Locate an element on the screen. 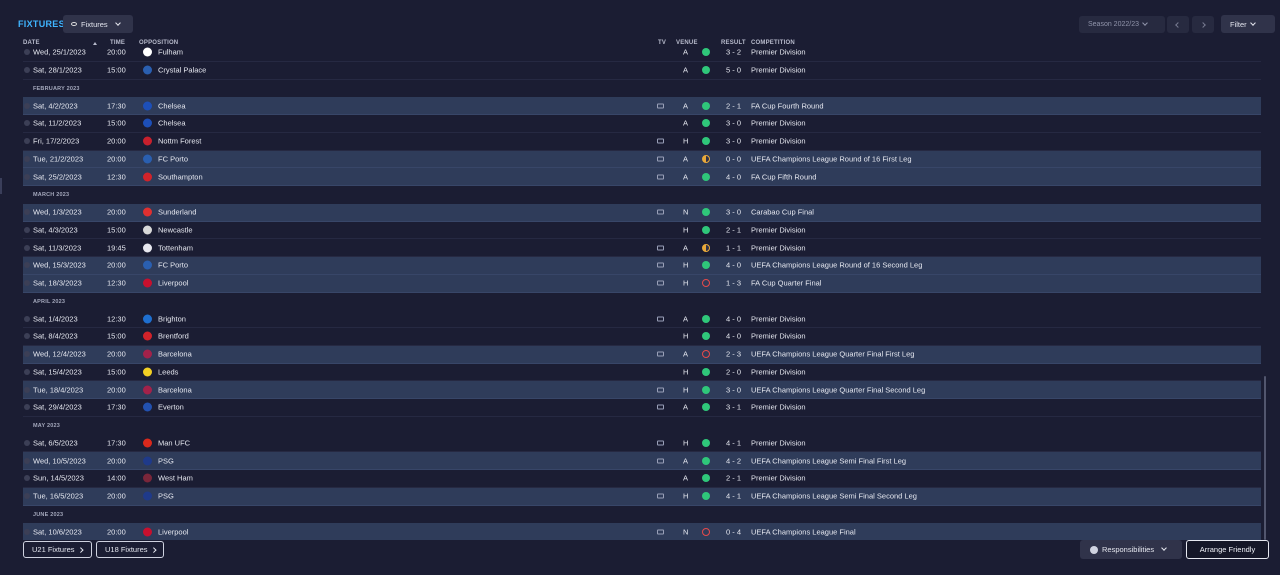 Image resolution: width=1280 pixels, height=575 pixels. opposition-link: Leeds is located at coordinates (168, 371).